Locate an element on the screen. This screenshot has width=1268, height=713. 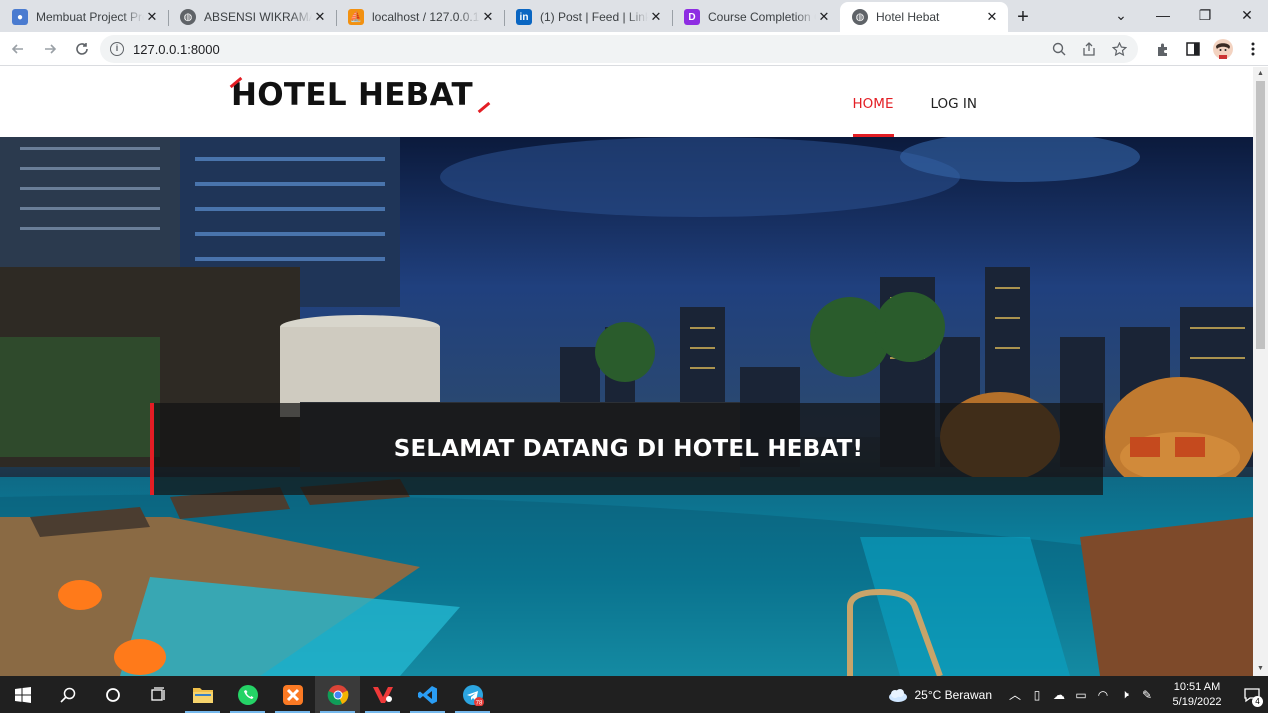
notification-count: 4 is located at coordinates (1257, 701).